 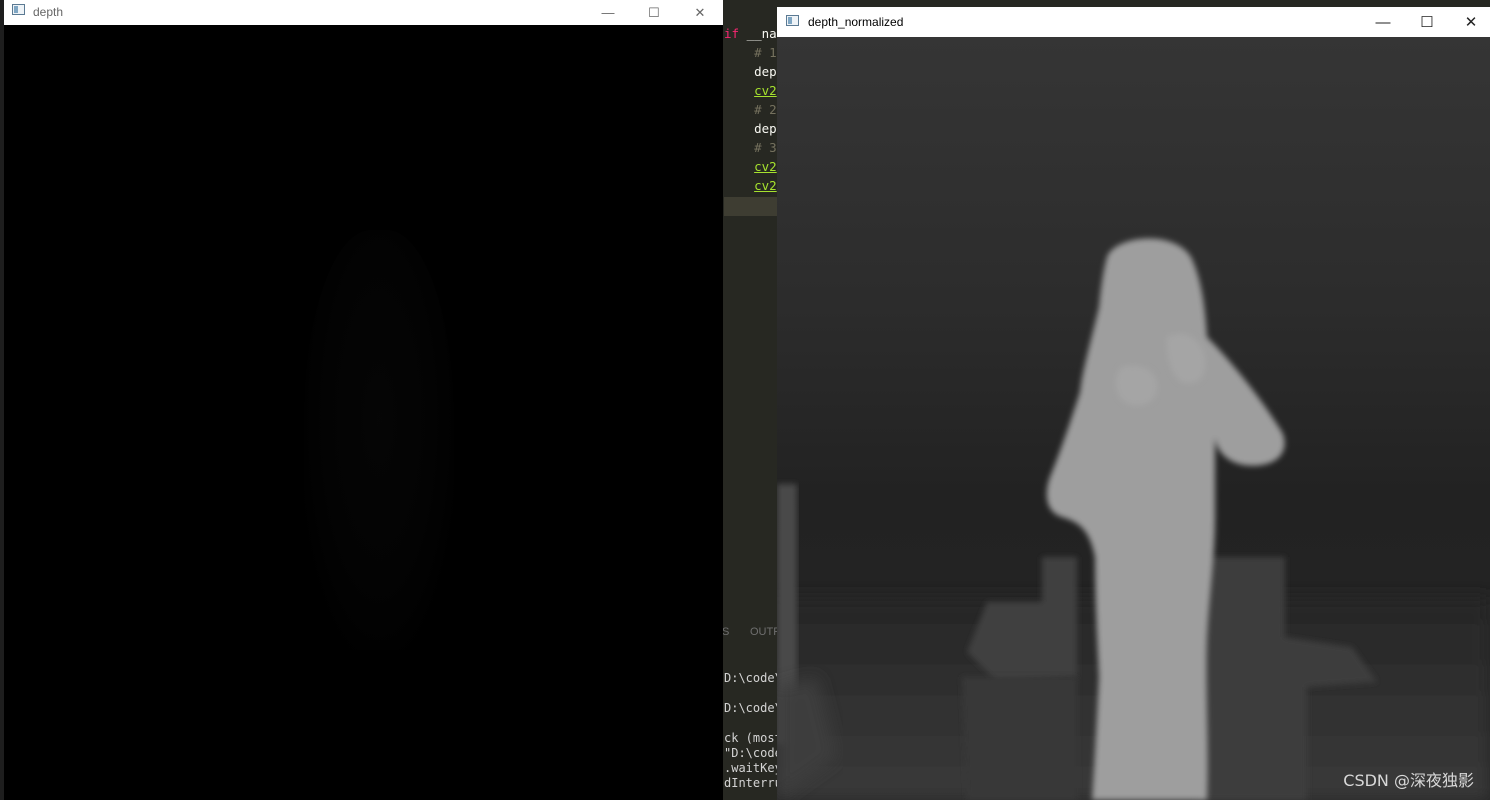 What do you see at coordinates (48, 12) in the screenshot?
I see `window-title: depth` at bounding box center [48, 12].